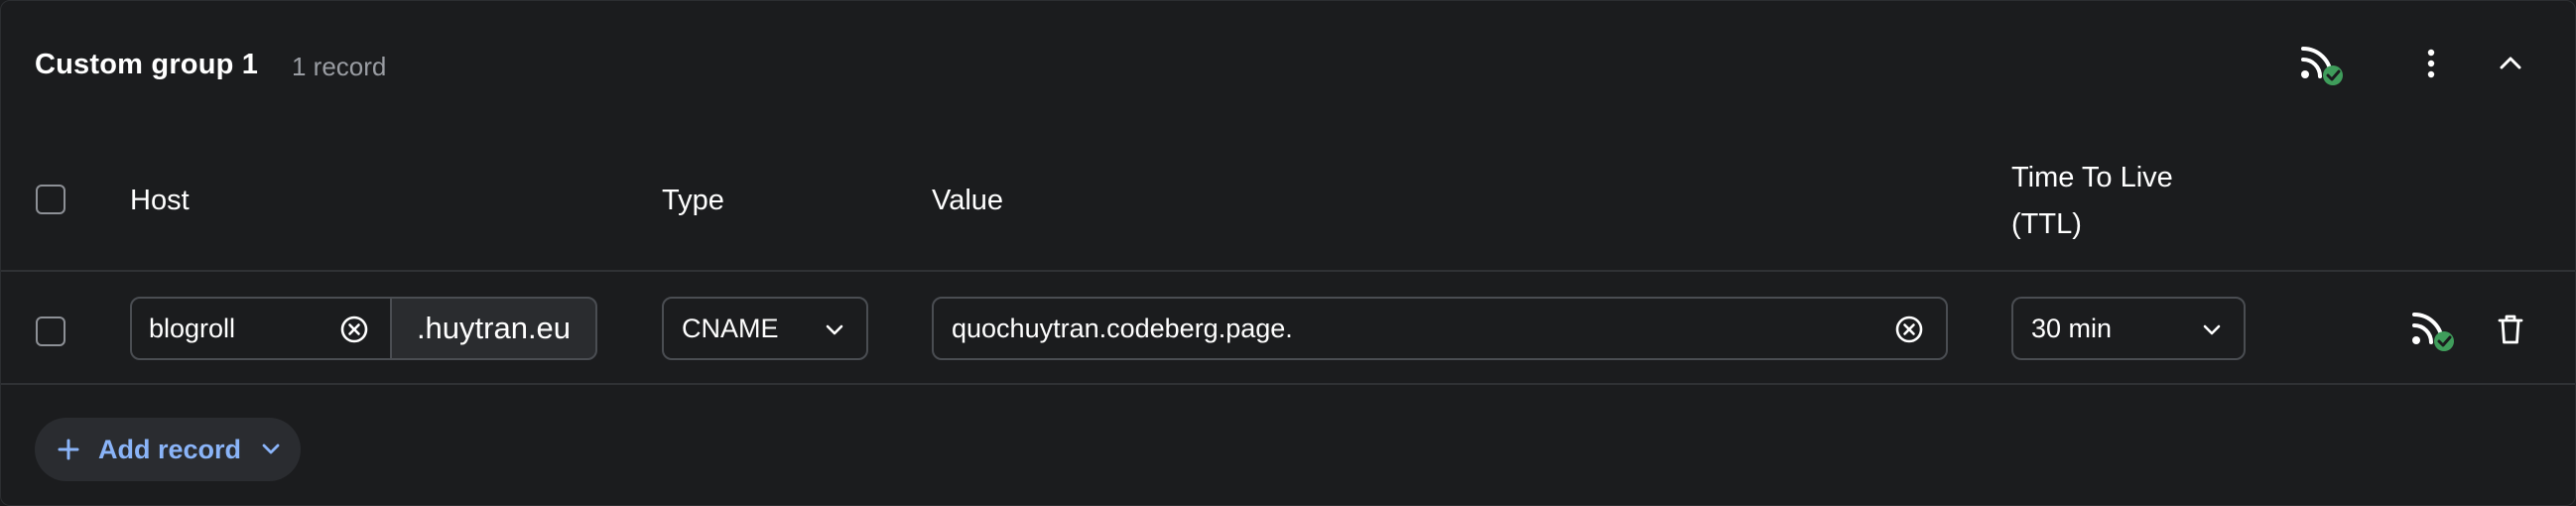 The width and height of the screenshot is (2576, 506). What do you see at coordinates (193, 328) in the screenshot?
I see `host-input-value: blogroll` at bounding box center [193, 328].